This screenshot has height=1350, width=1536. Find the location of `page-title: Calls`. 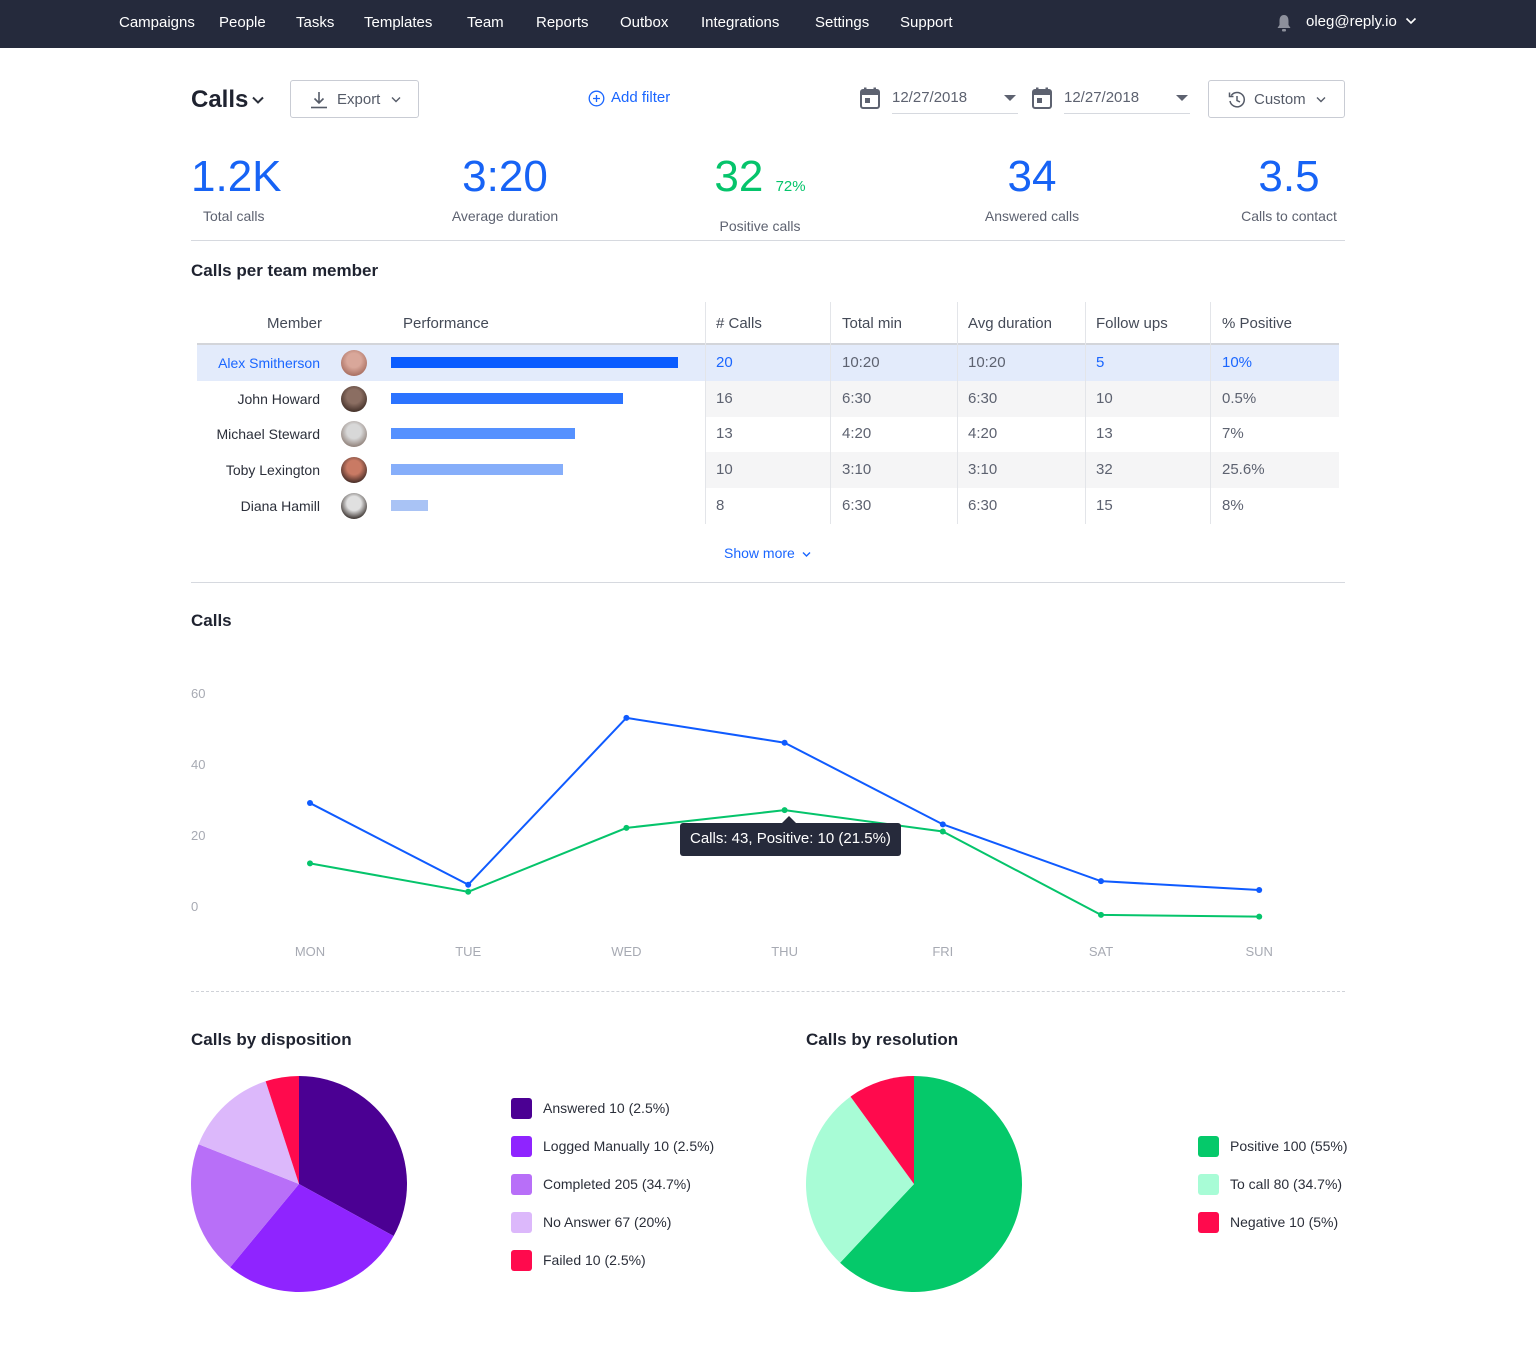

page-title: Calls is located at coordinates (219, 100).